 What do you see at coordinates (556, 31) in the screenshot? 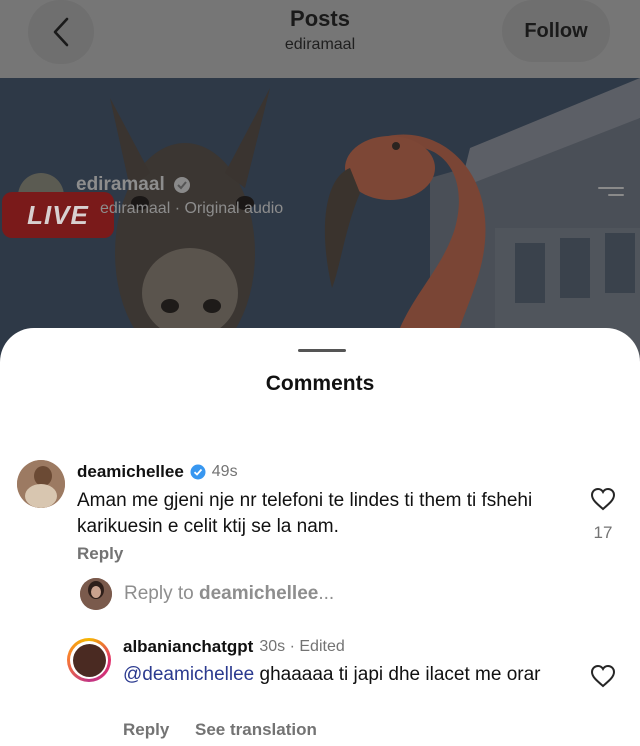
I see `follow-button: Follow` at bounding box center [556, 31].